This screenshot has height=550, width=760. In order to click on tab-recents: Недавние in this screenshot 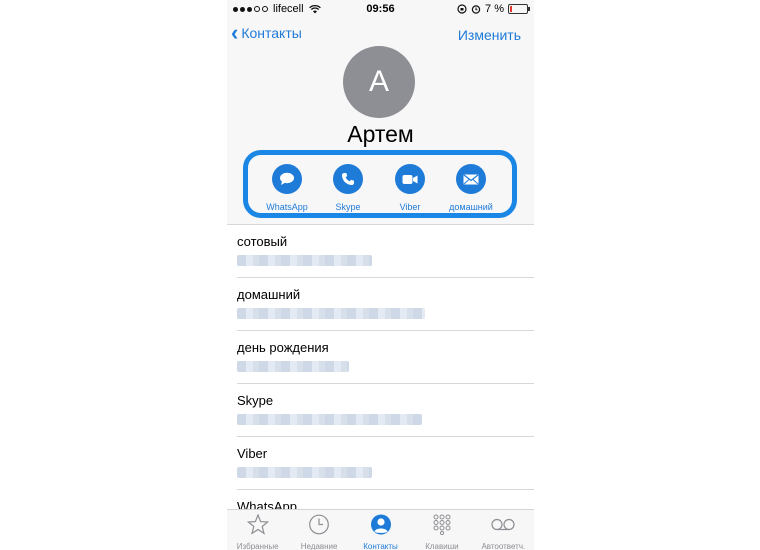, I will do `click(318, 530)`.